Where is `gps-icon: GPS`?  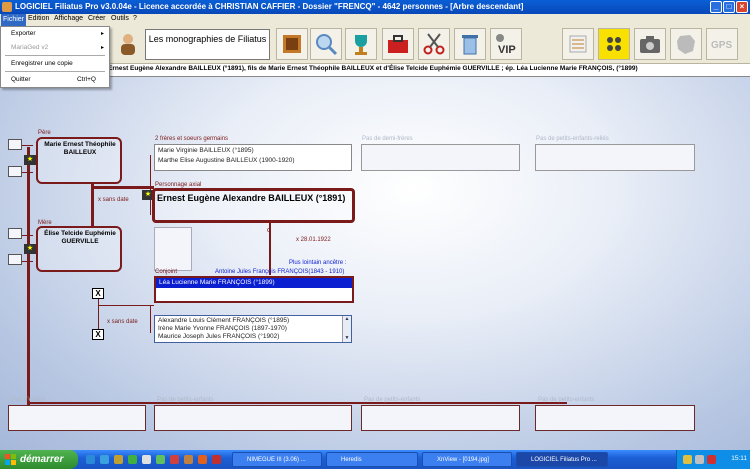 gps-icon: GPS is located at coordinates (722, 44).